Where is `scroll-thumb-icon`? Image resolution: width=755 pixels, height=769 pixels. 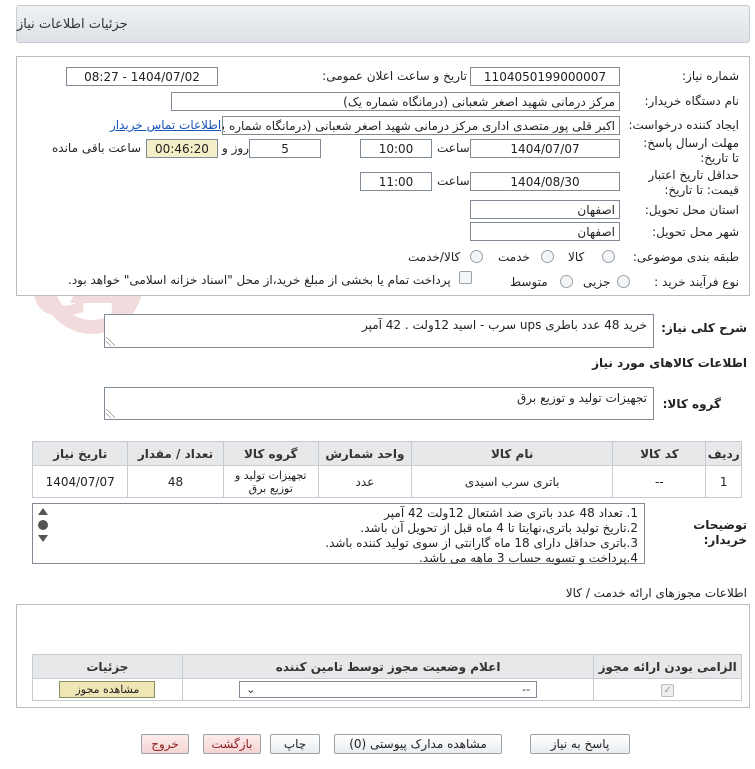
scroll-thumb-icon is located at coordinates (43, 525).